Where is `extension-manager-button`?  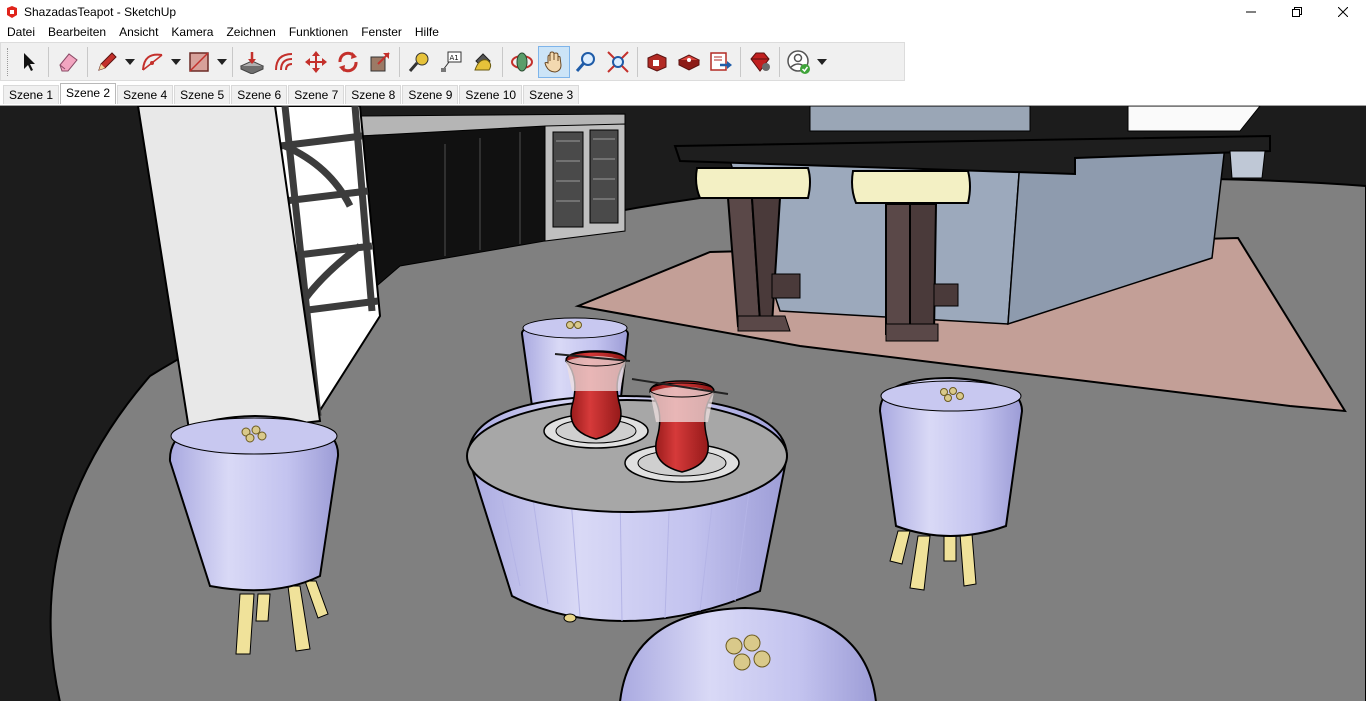
extension-manager-button is located at coordinates (760, 62).